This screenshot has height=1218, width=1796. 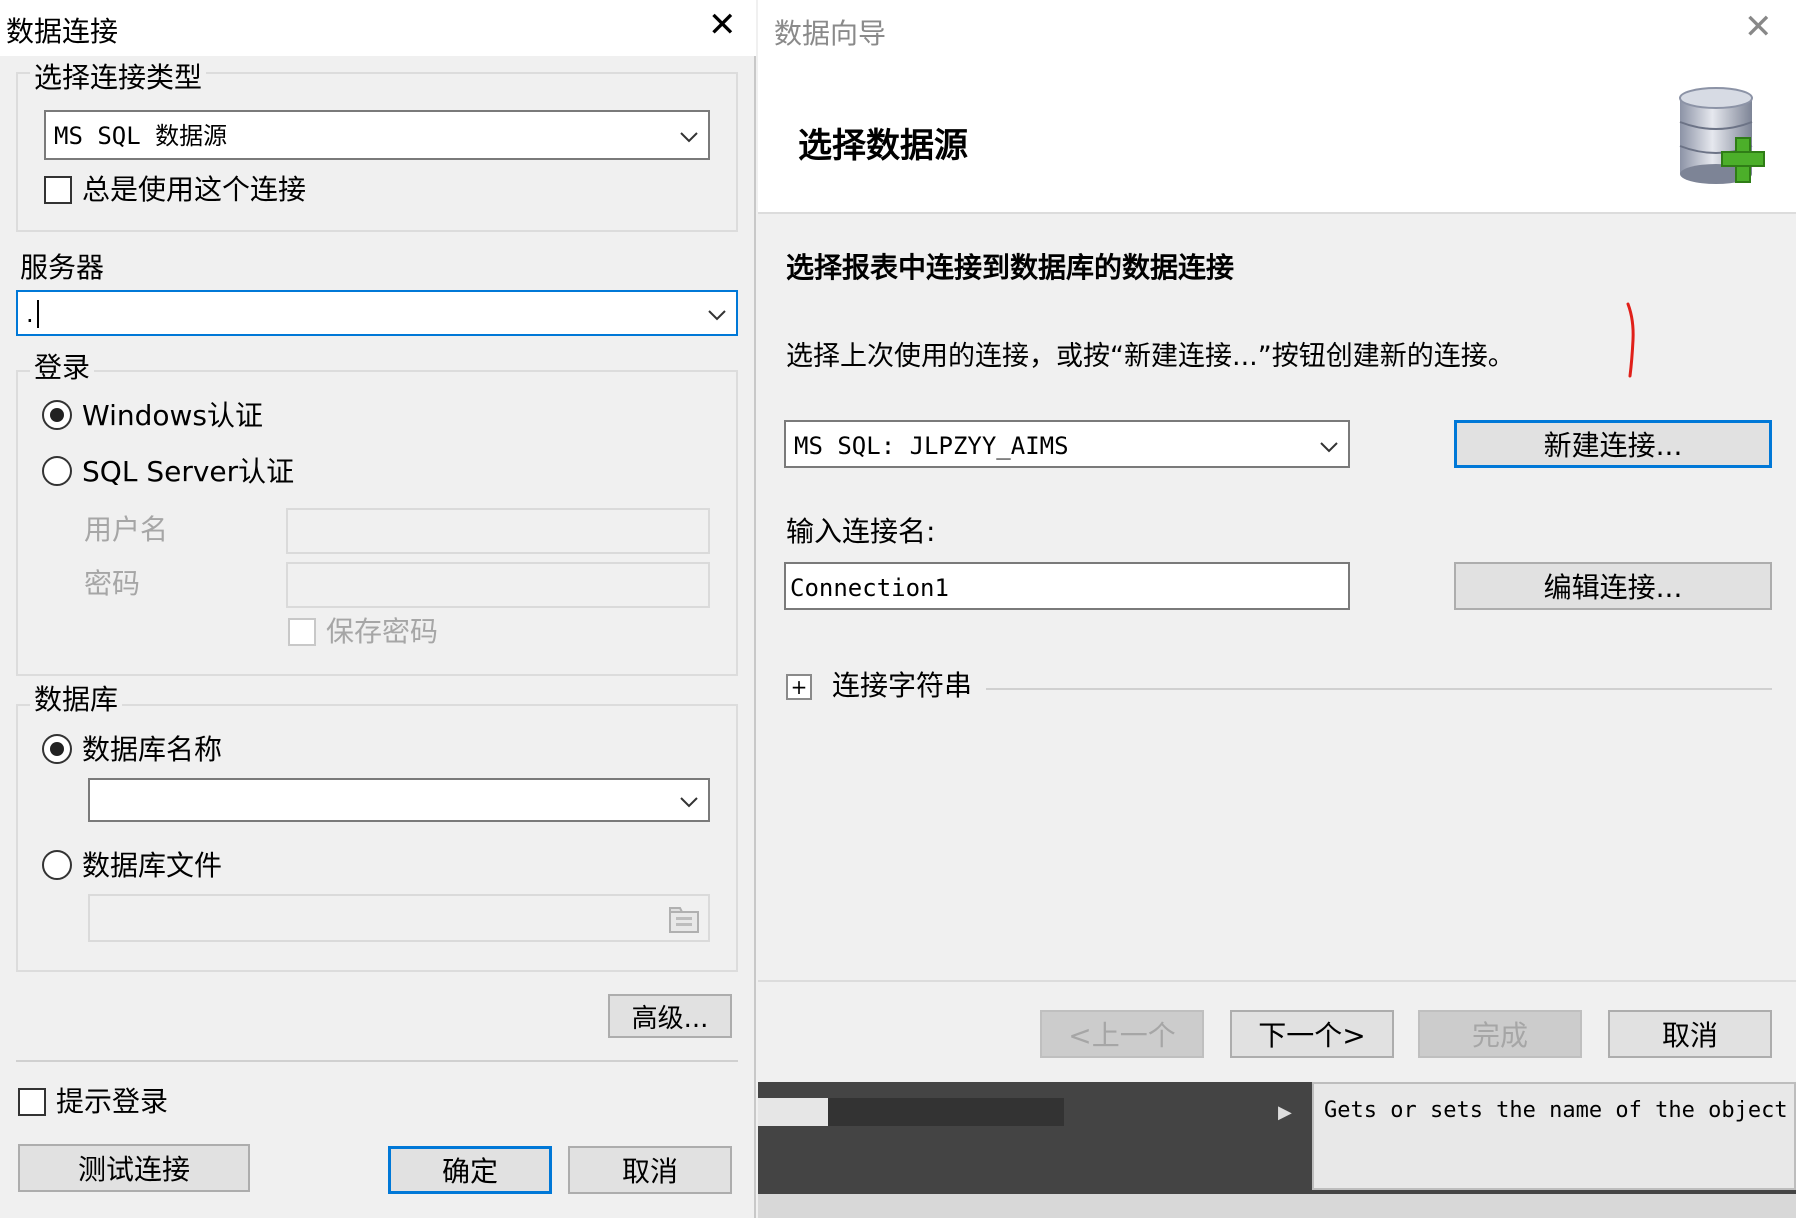 What do you see at coordinates (58, 190) in the screenshot?
I see `always-use-checkbox` at bounding box center [58, 190].